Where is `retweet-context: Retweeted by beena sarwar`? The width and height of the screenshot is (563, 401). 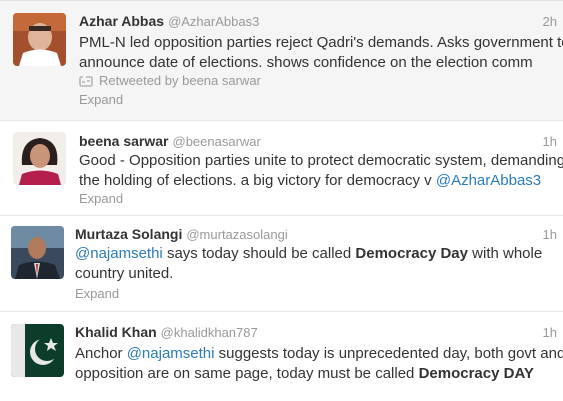 retweet-context: Retweeted by beena sarwar is located at coordinates (170, 81).